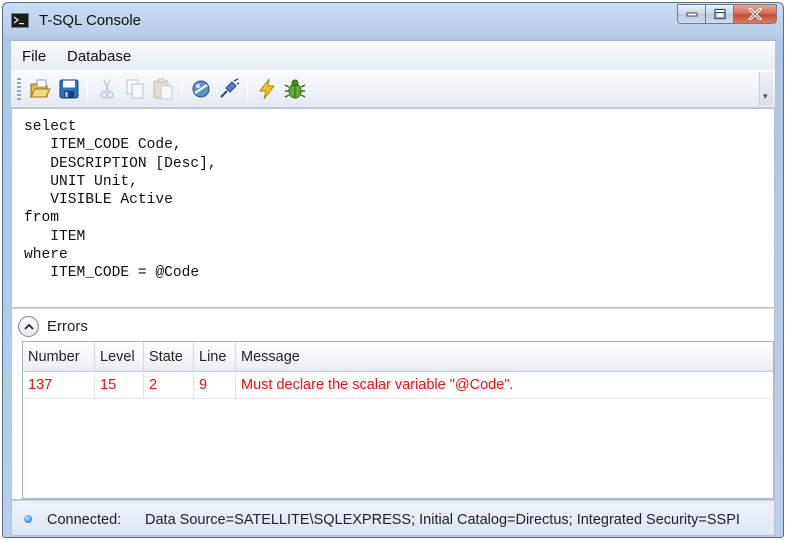 The image size is (786, 540). Describe the element at coordinates (59, 357) in the screenshot. I see `column-header-number: Number` at that location.